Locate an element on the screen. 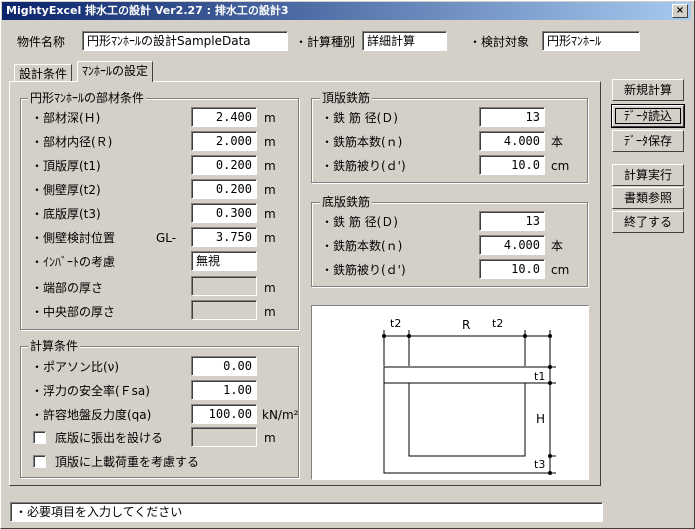 The image size is (695, 529). side-wall-thickness-field: 0.200 is located at coordinates (224, 189).